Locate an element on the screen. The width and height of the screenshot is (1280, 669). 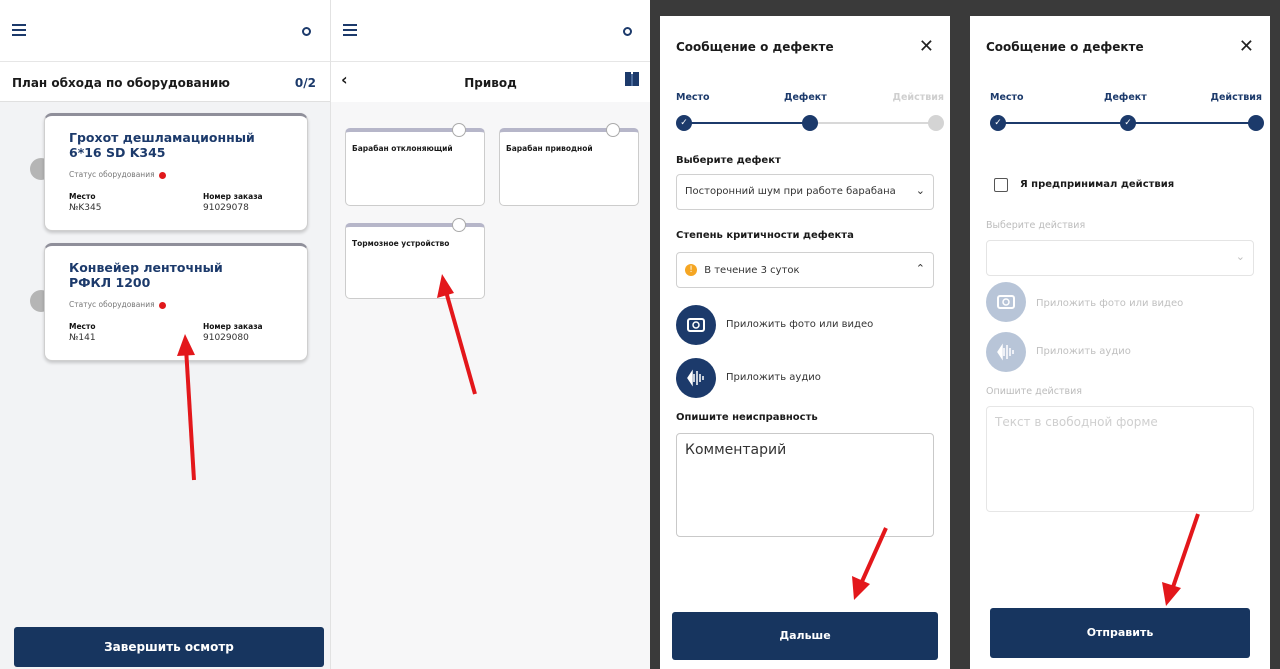
drive-header: ‹ Привод is located at coordinates (490, 82).